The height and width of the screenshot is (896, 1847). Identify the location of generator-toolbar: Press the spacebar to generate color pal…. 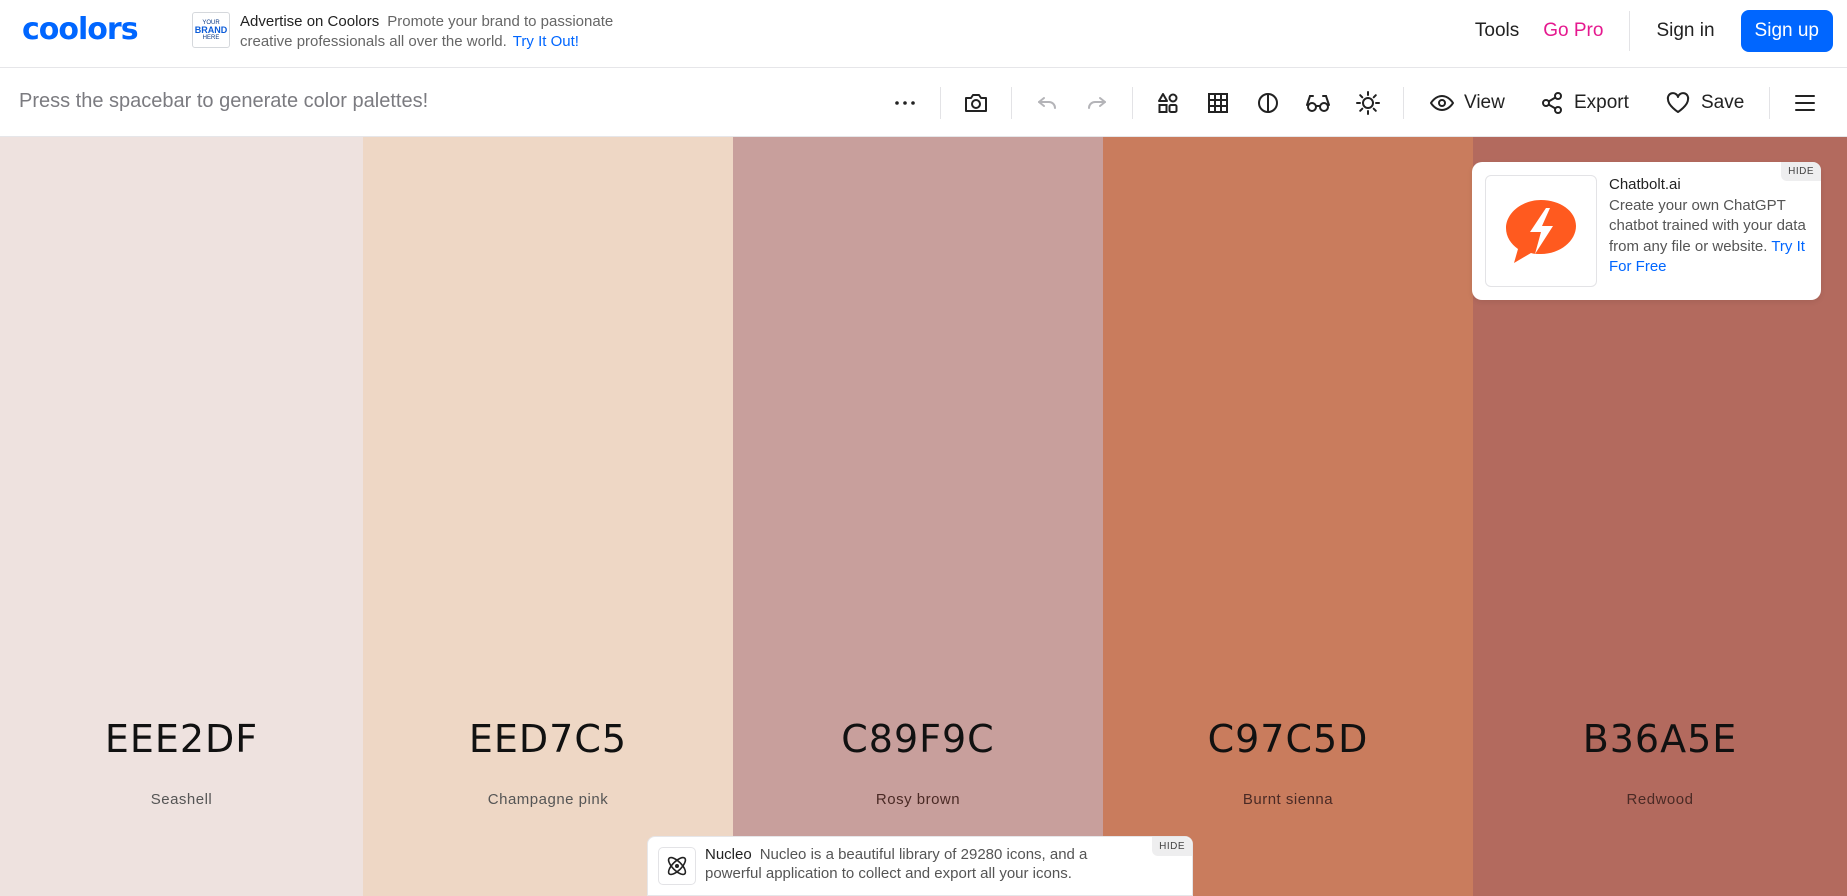
(923, 102).